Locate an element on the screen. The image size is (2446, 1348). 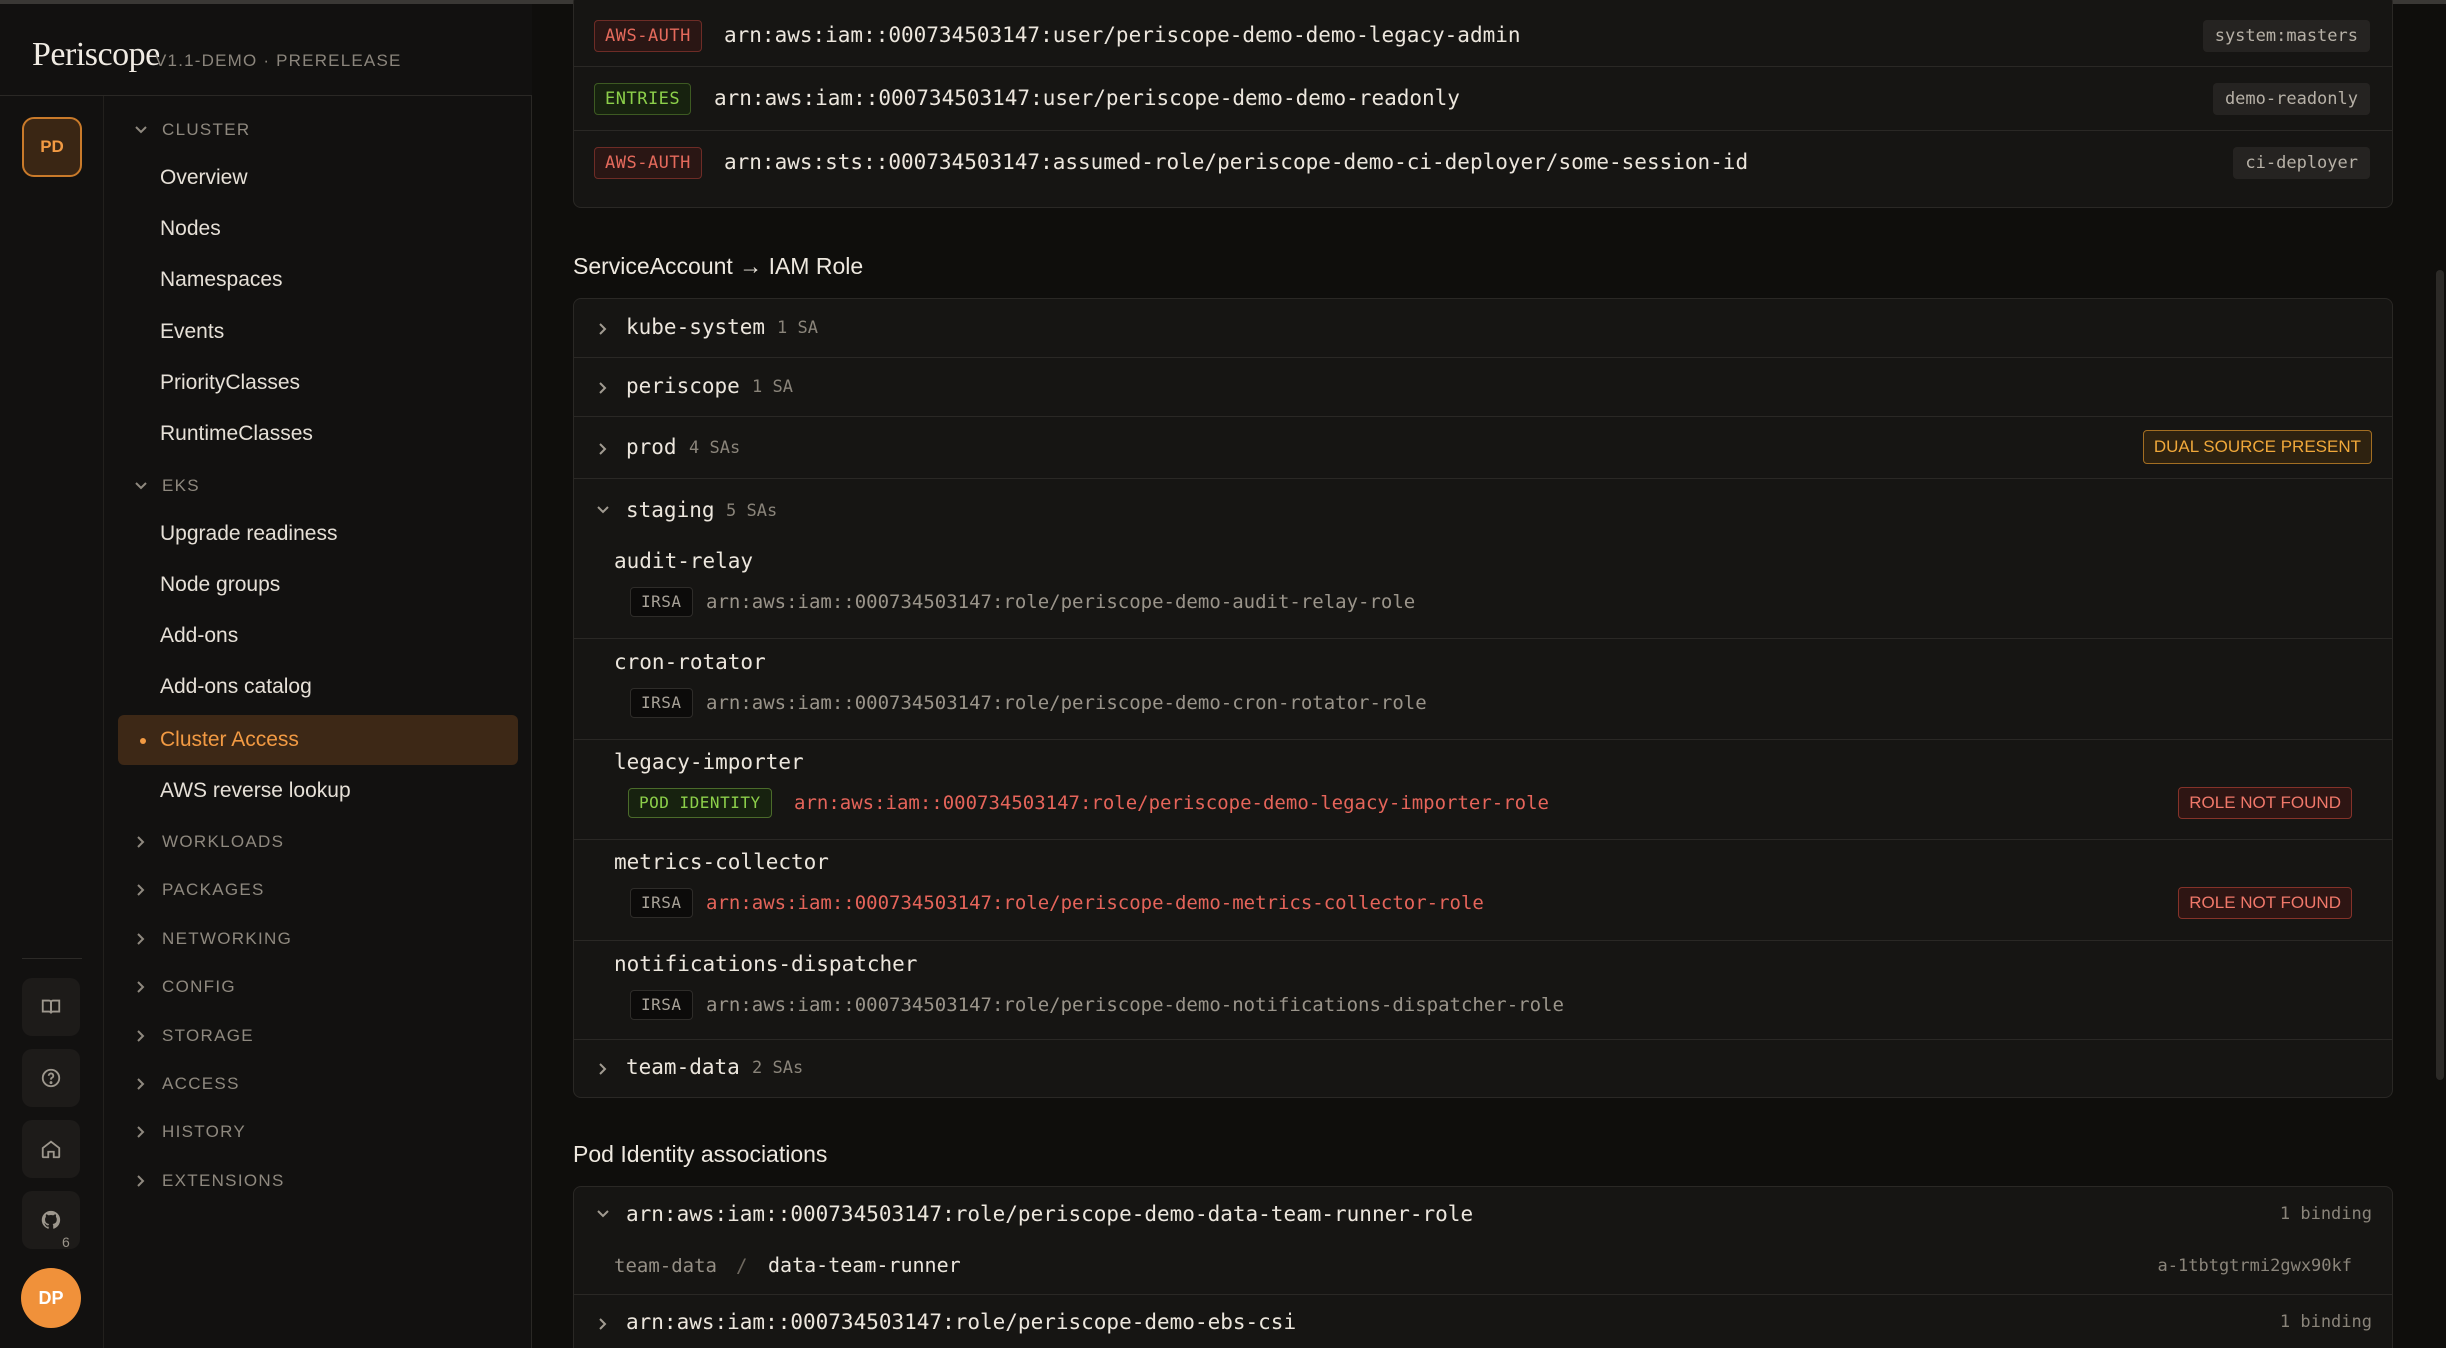
namespace-row-team-data: team-data 2 SAs is located at coordinates (1483, 1069).